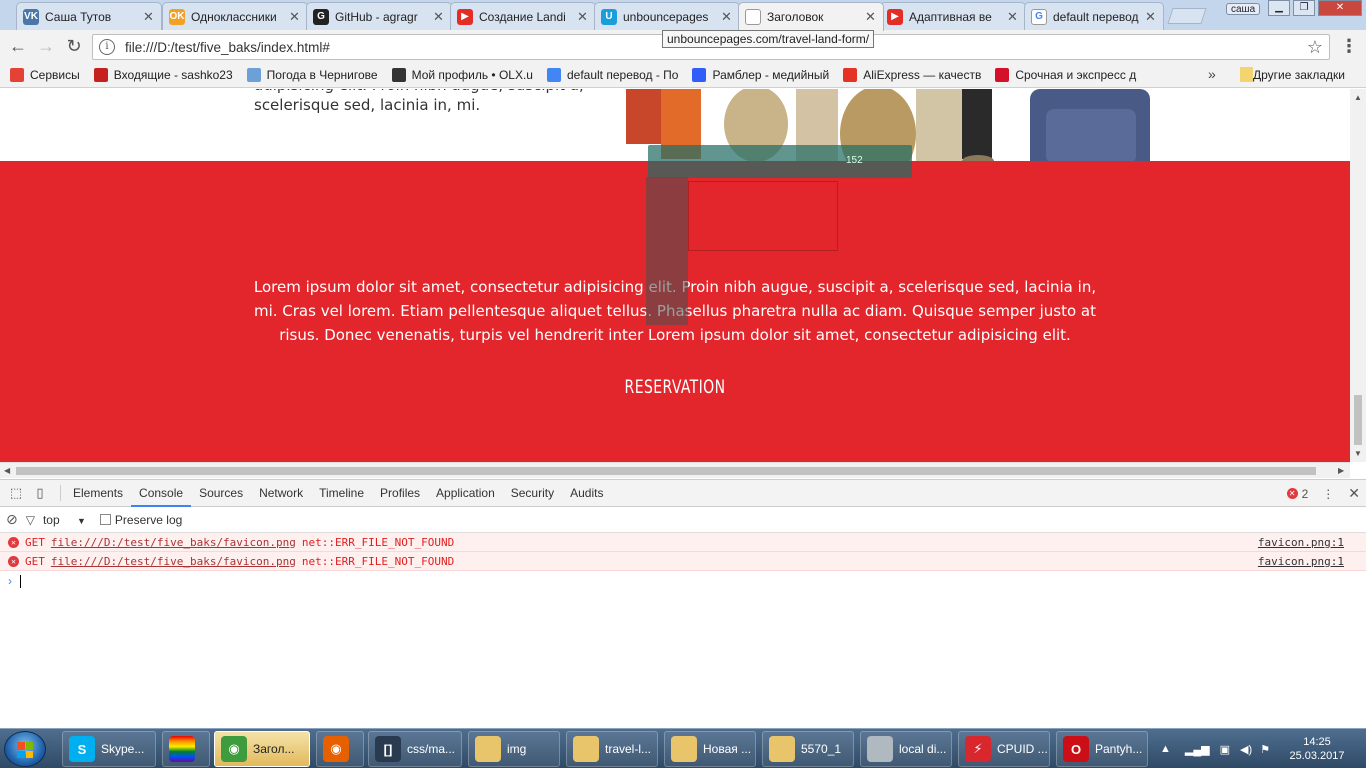 Image resolution: width=1366 pixels, height=769 pixels. What do you see at coordinates (12, 519) in the screenshot?
I see `clear-console-icon: ⊘` at bounding box center [12, 519].